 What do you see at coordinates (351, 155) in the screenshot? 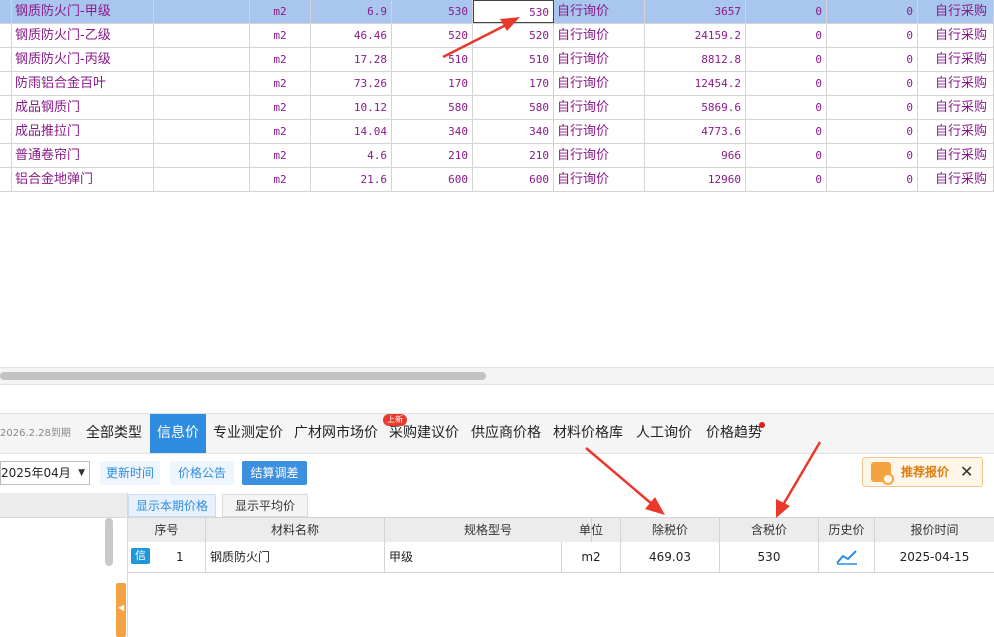
I see `cell-quantity: 4.6` at bounding box center [351, 155].